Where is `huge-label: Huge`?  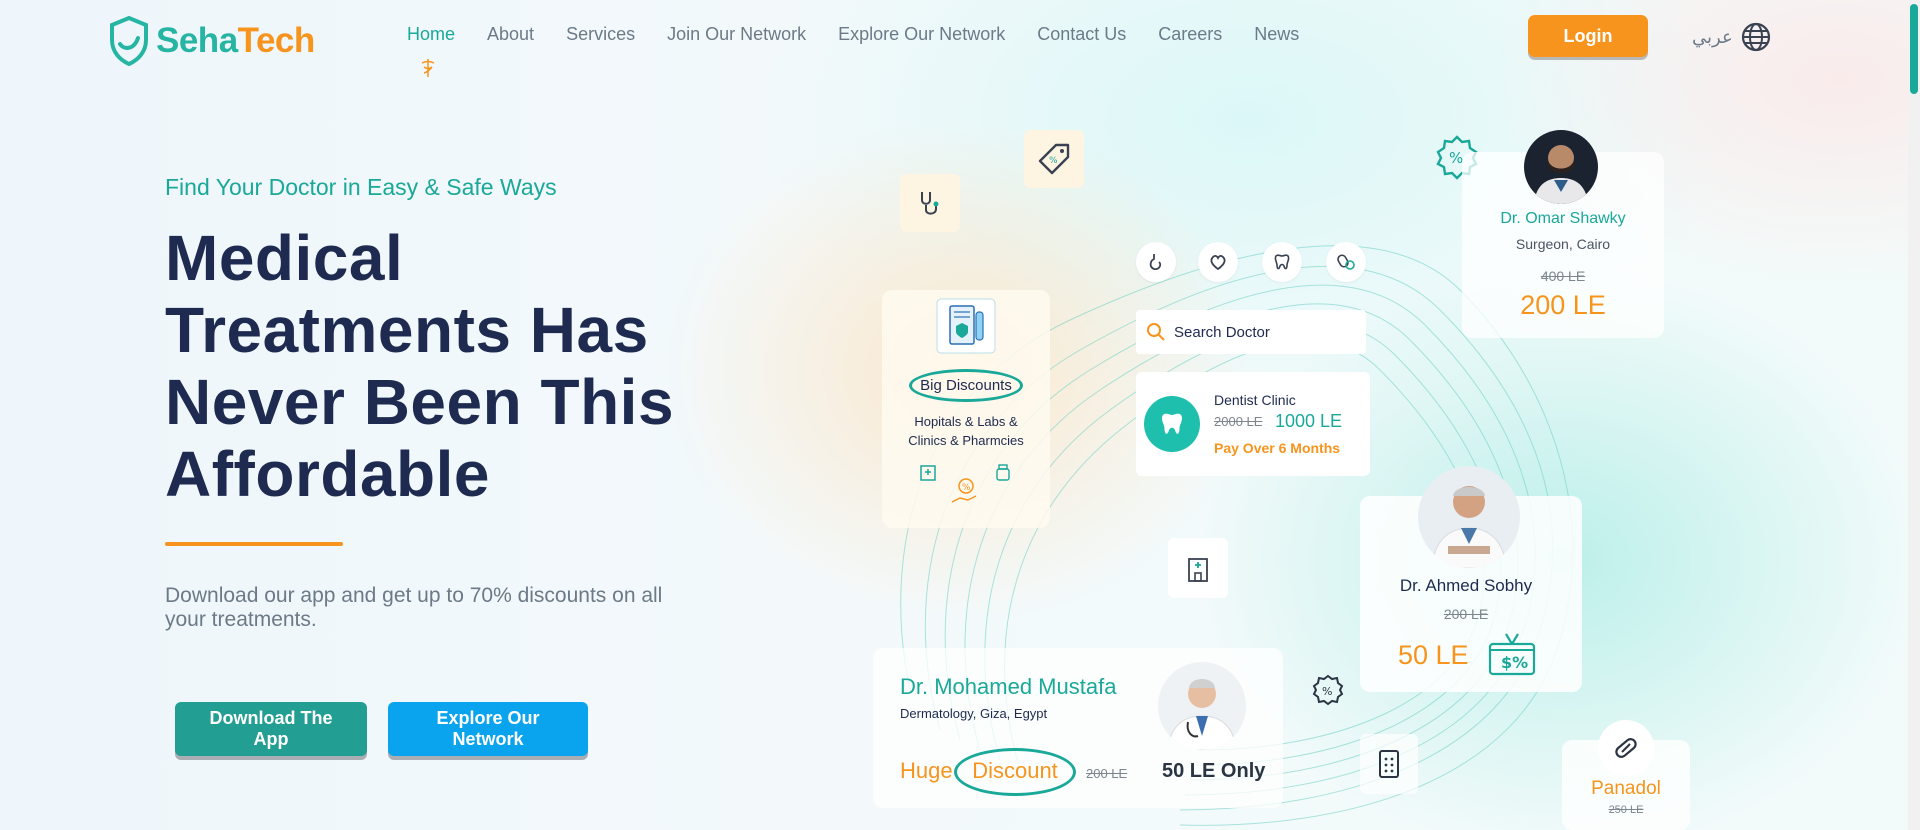 huge-label: Huge is located at coordinates (926, 770).